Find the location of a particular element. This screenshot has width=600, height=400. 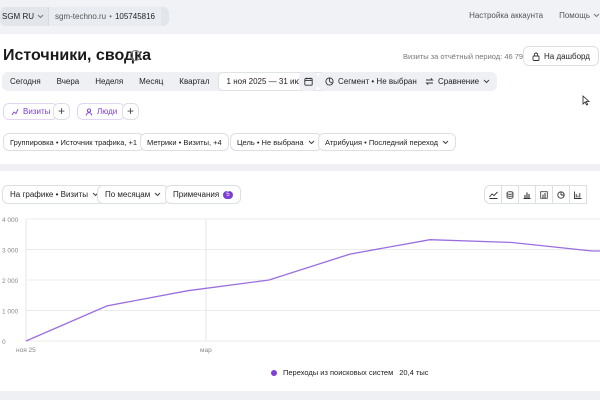

info-icon: i is located at coordinates (135, 55).